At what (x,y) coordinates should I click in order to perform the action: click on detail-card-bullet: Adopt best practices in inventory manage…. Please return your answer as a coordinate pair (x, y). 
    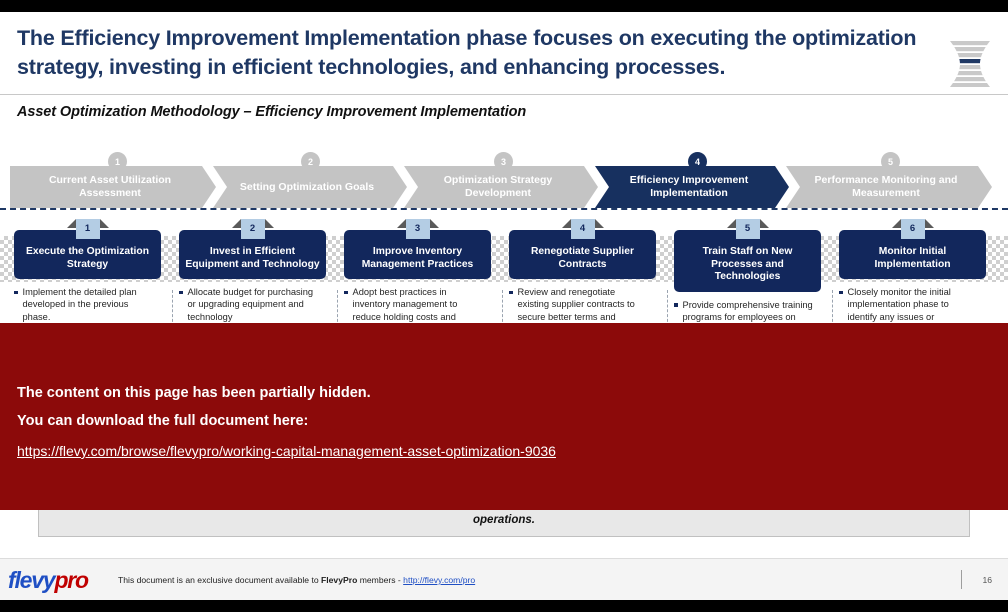
    Looking at the image, I should click on (405, 304).